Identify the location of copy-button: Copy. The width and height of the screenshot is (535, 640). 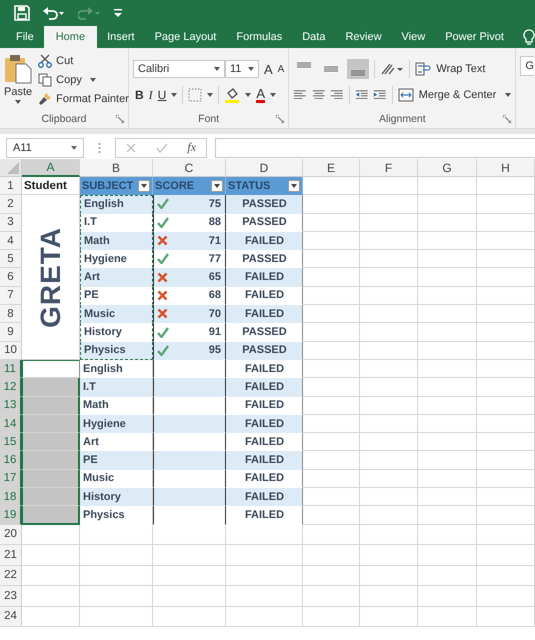
(83, 79).